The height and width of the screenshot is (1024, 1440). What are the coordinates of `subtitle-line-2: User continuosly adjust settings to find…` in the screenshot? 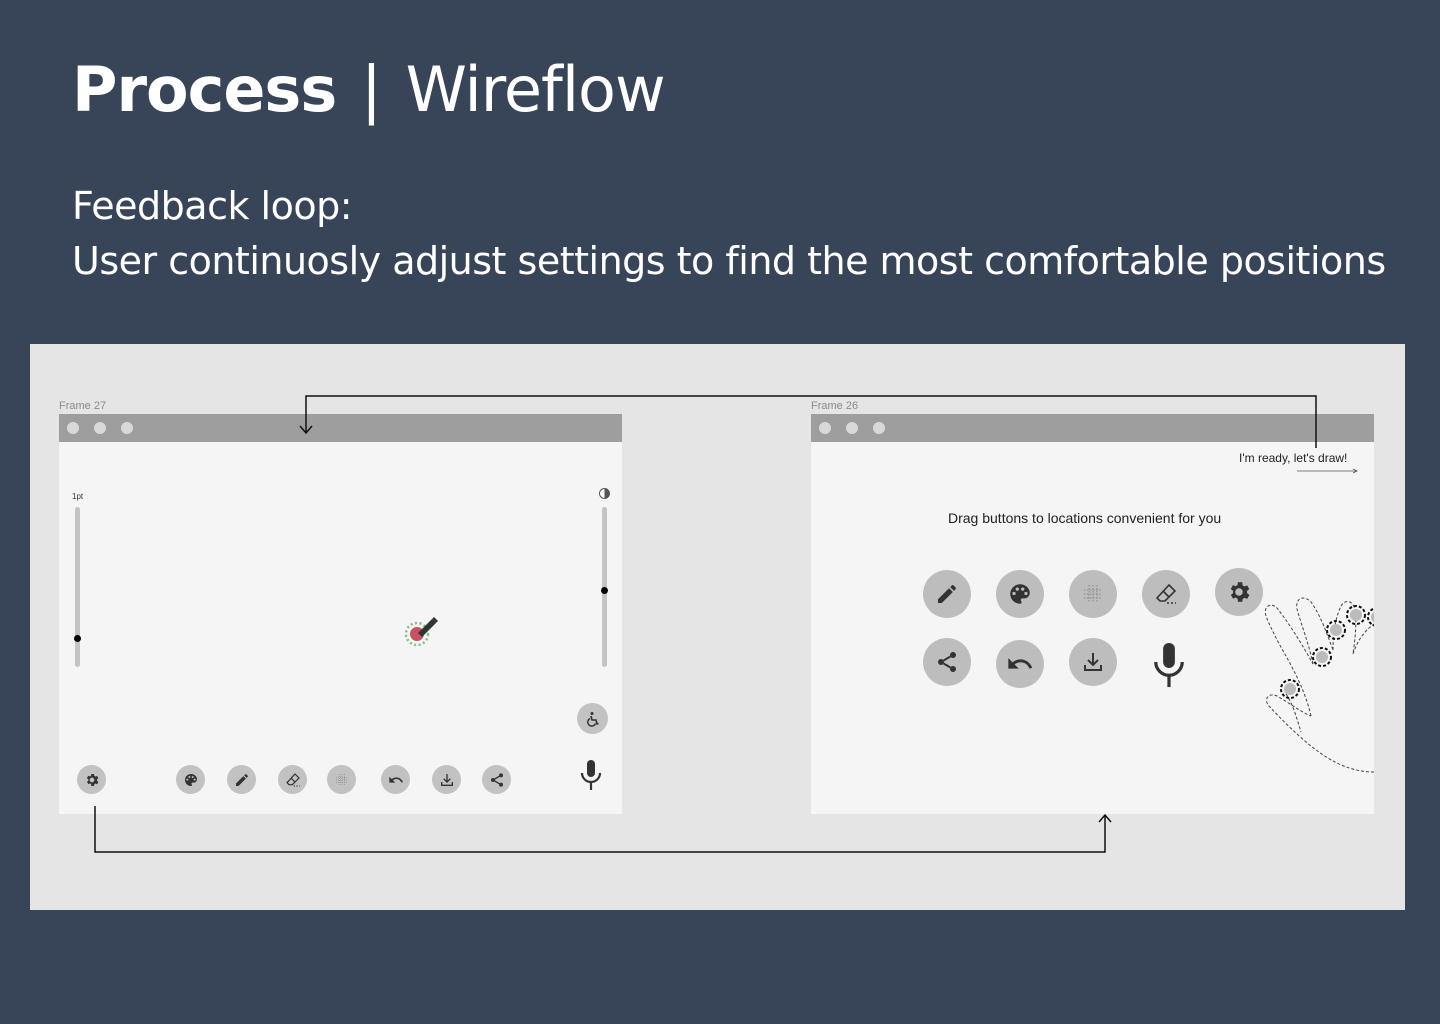 It's located at (729, 261).